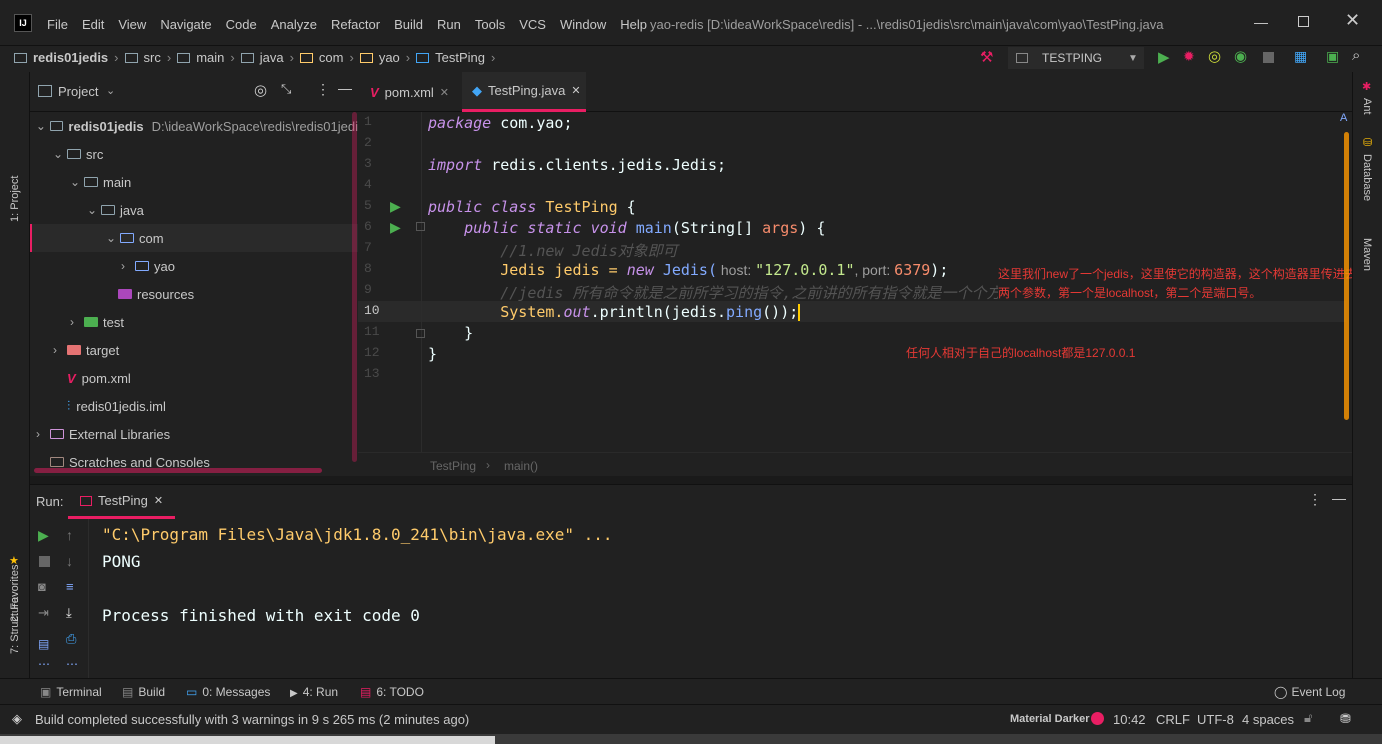  Describe the element at coordinates (524, 92) in the screenshot. I see `tab-testping-java: ◆ TestPing.java ✕` at that location.